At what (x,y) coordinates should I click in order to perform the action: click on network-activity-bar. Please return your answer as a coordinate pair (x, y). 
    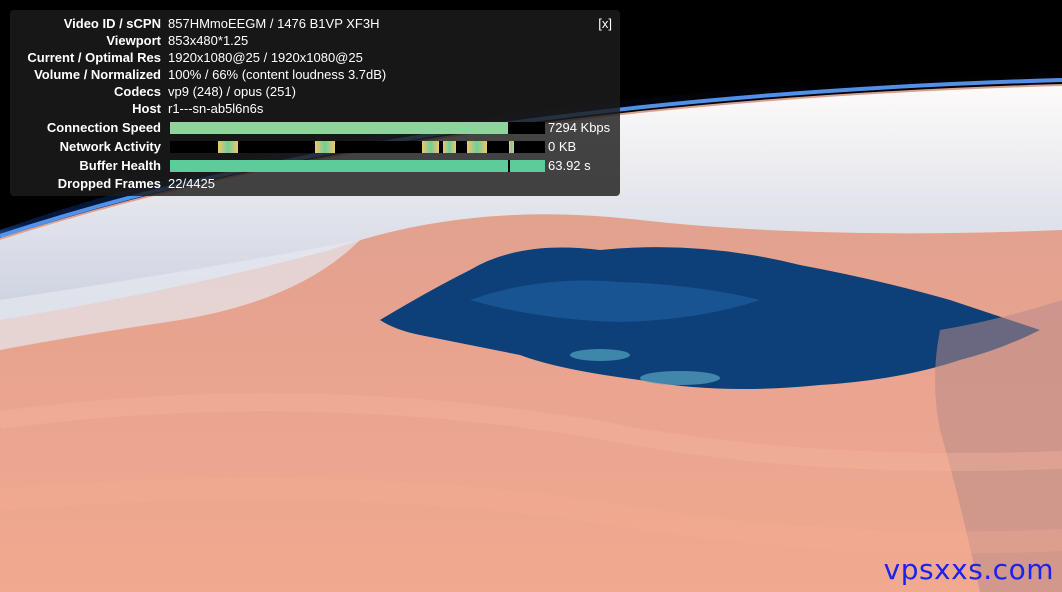
    Looking at the image, I should click on (357, 147).